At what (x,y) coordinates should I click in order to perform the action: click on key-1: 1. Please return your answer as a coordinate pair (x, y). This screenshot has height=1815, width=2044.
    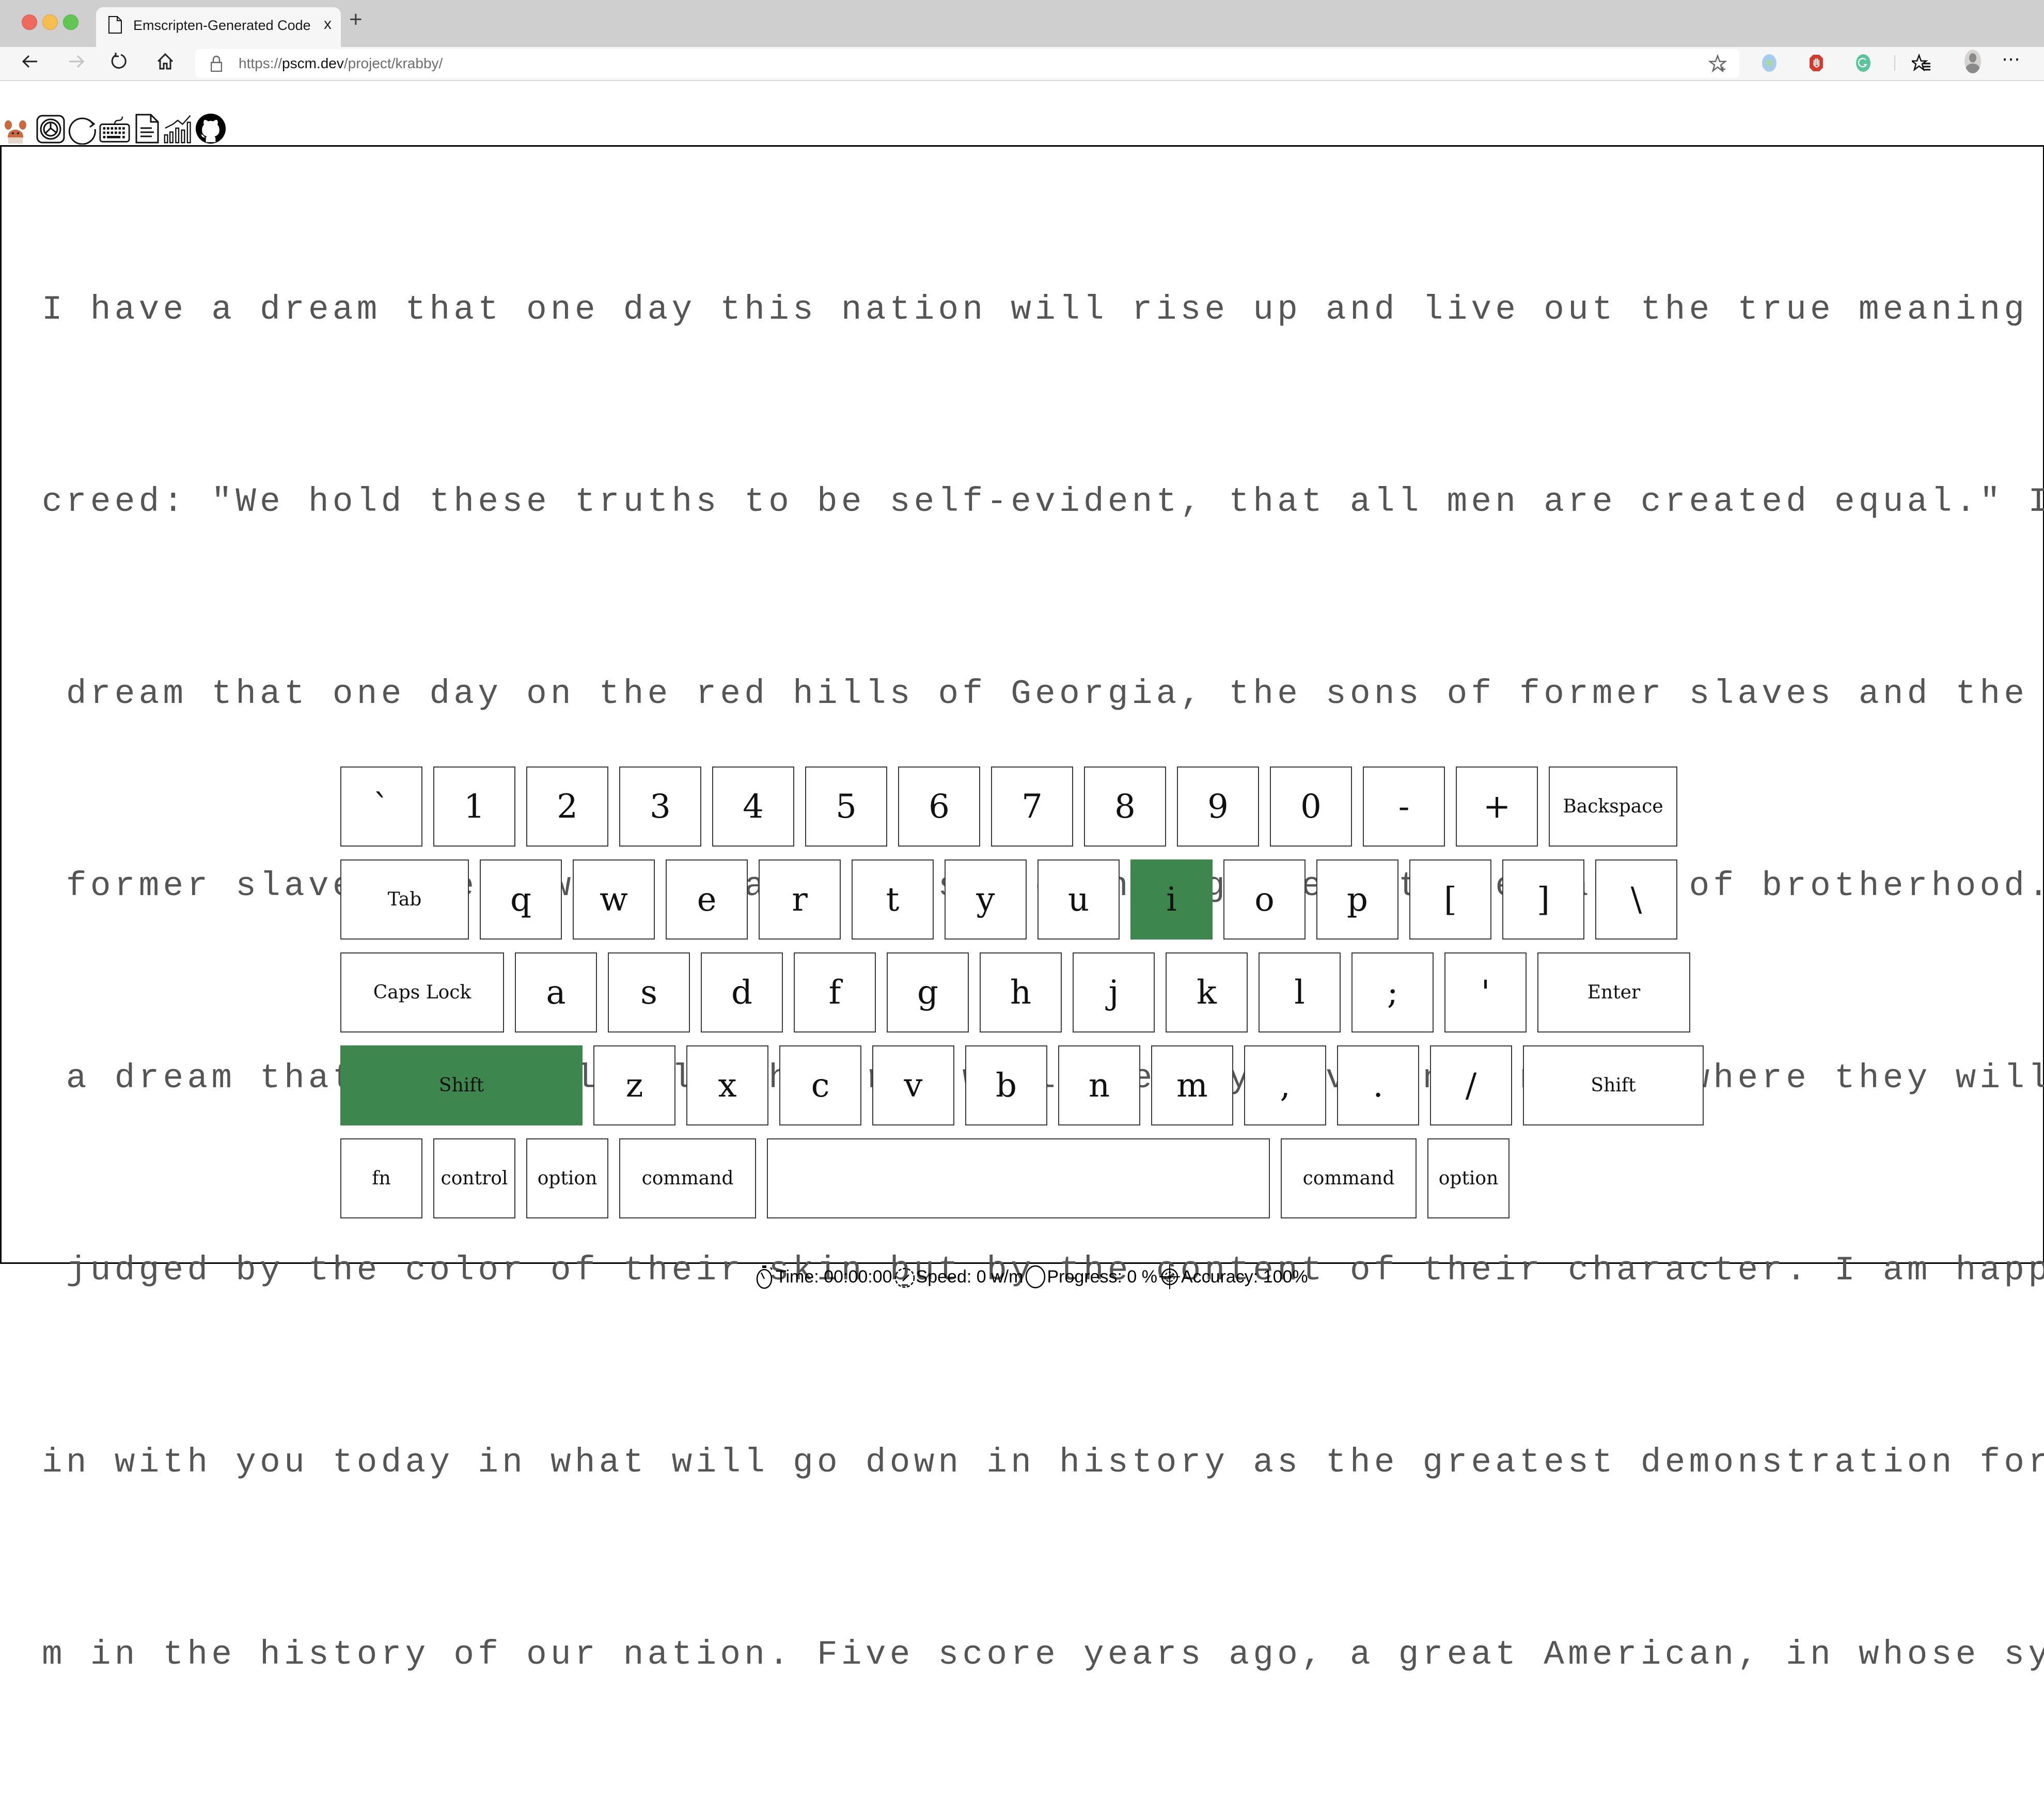
    Looking at the image, I should click on (474, 806).